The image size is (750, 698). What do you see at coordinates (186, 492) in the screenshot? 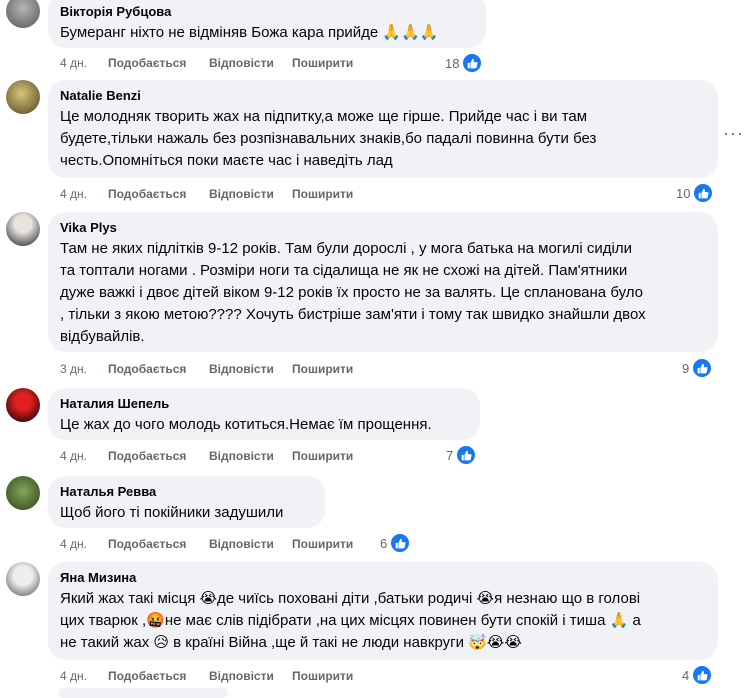
I see `comment-author: Наталья Ревва` at bounding box center [186, 492].